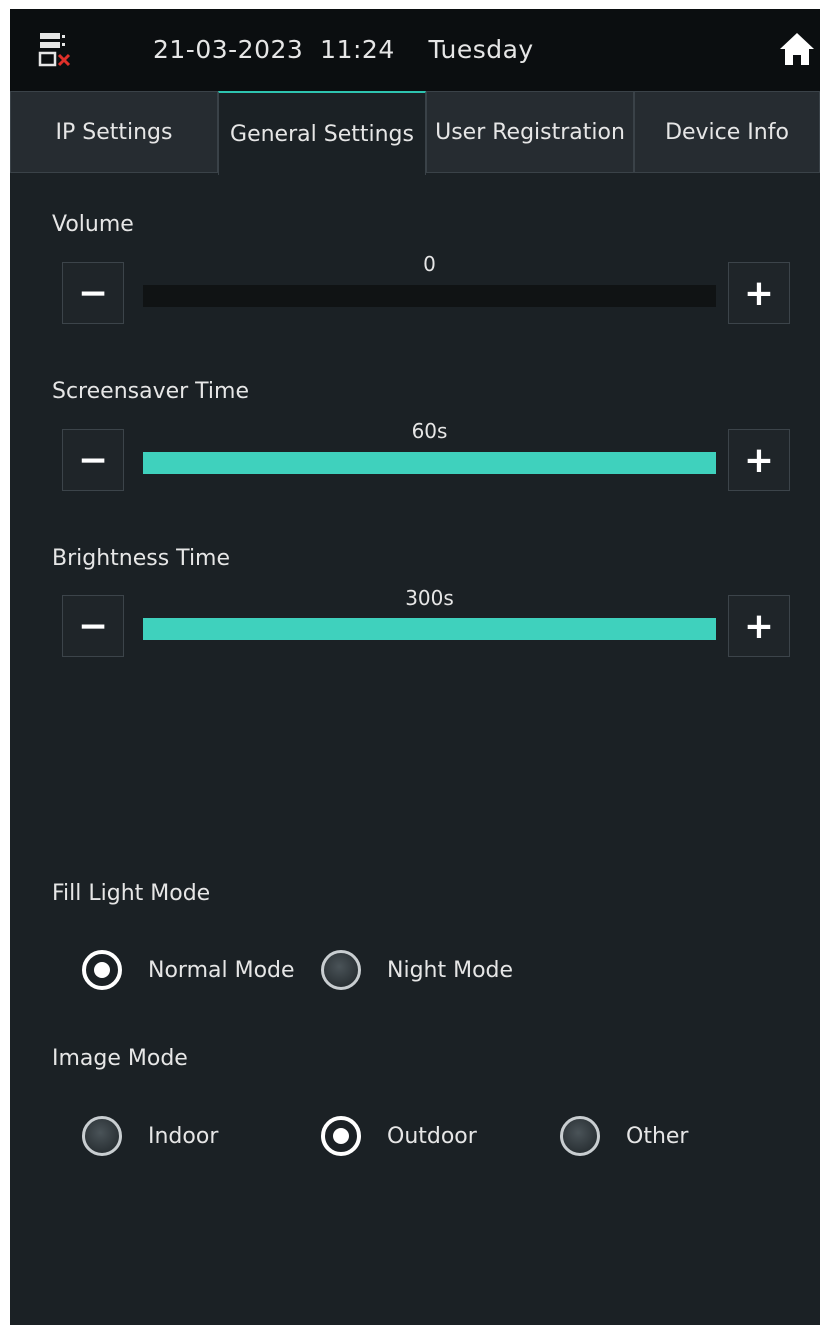 The image size is (830, 1333). Describe the element at coordinates (624, 1136) in the screenshot. I see `radio-other: Other` at that location.